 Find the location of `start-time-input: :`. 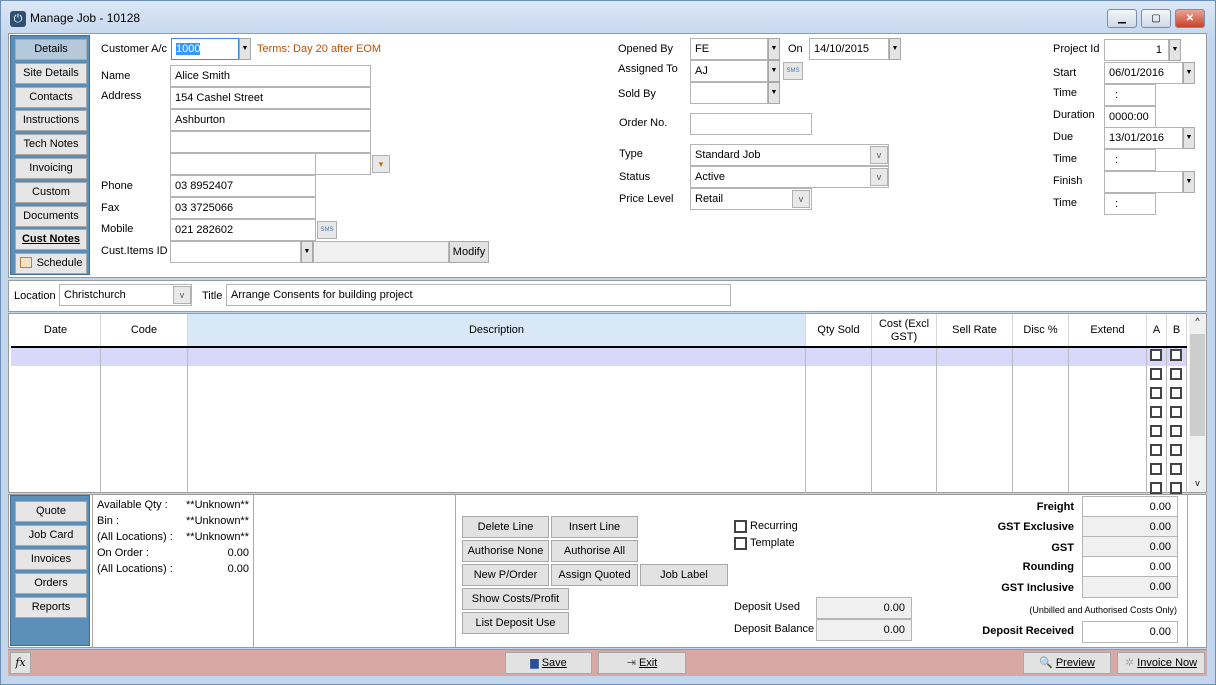

start-time-input: : is located at coordinates (1130, 95).